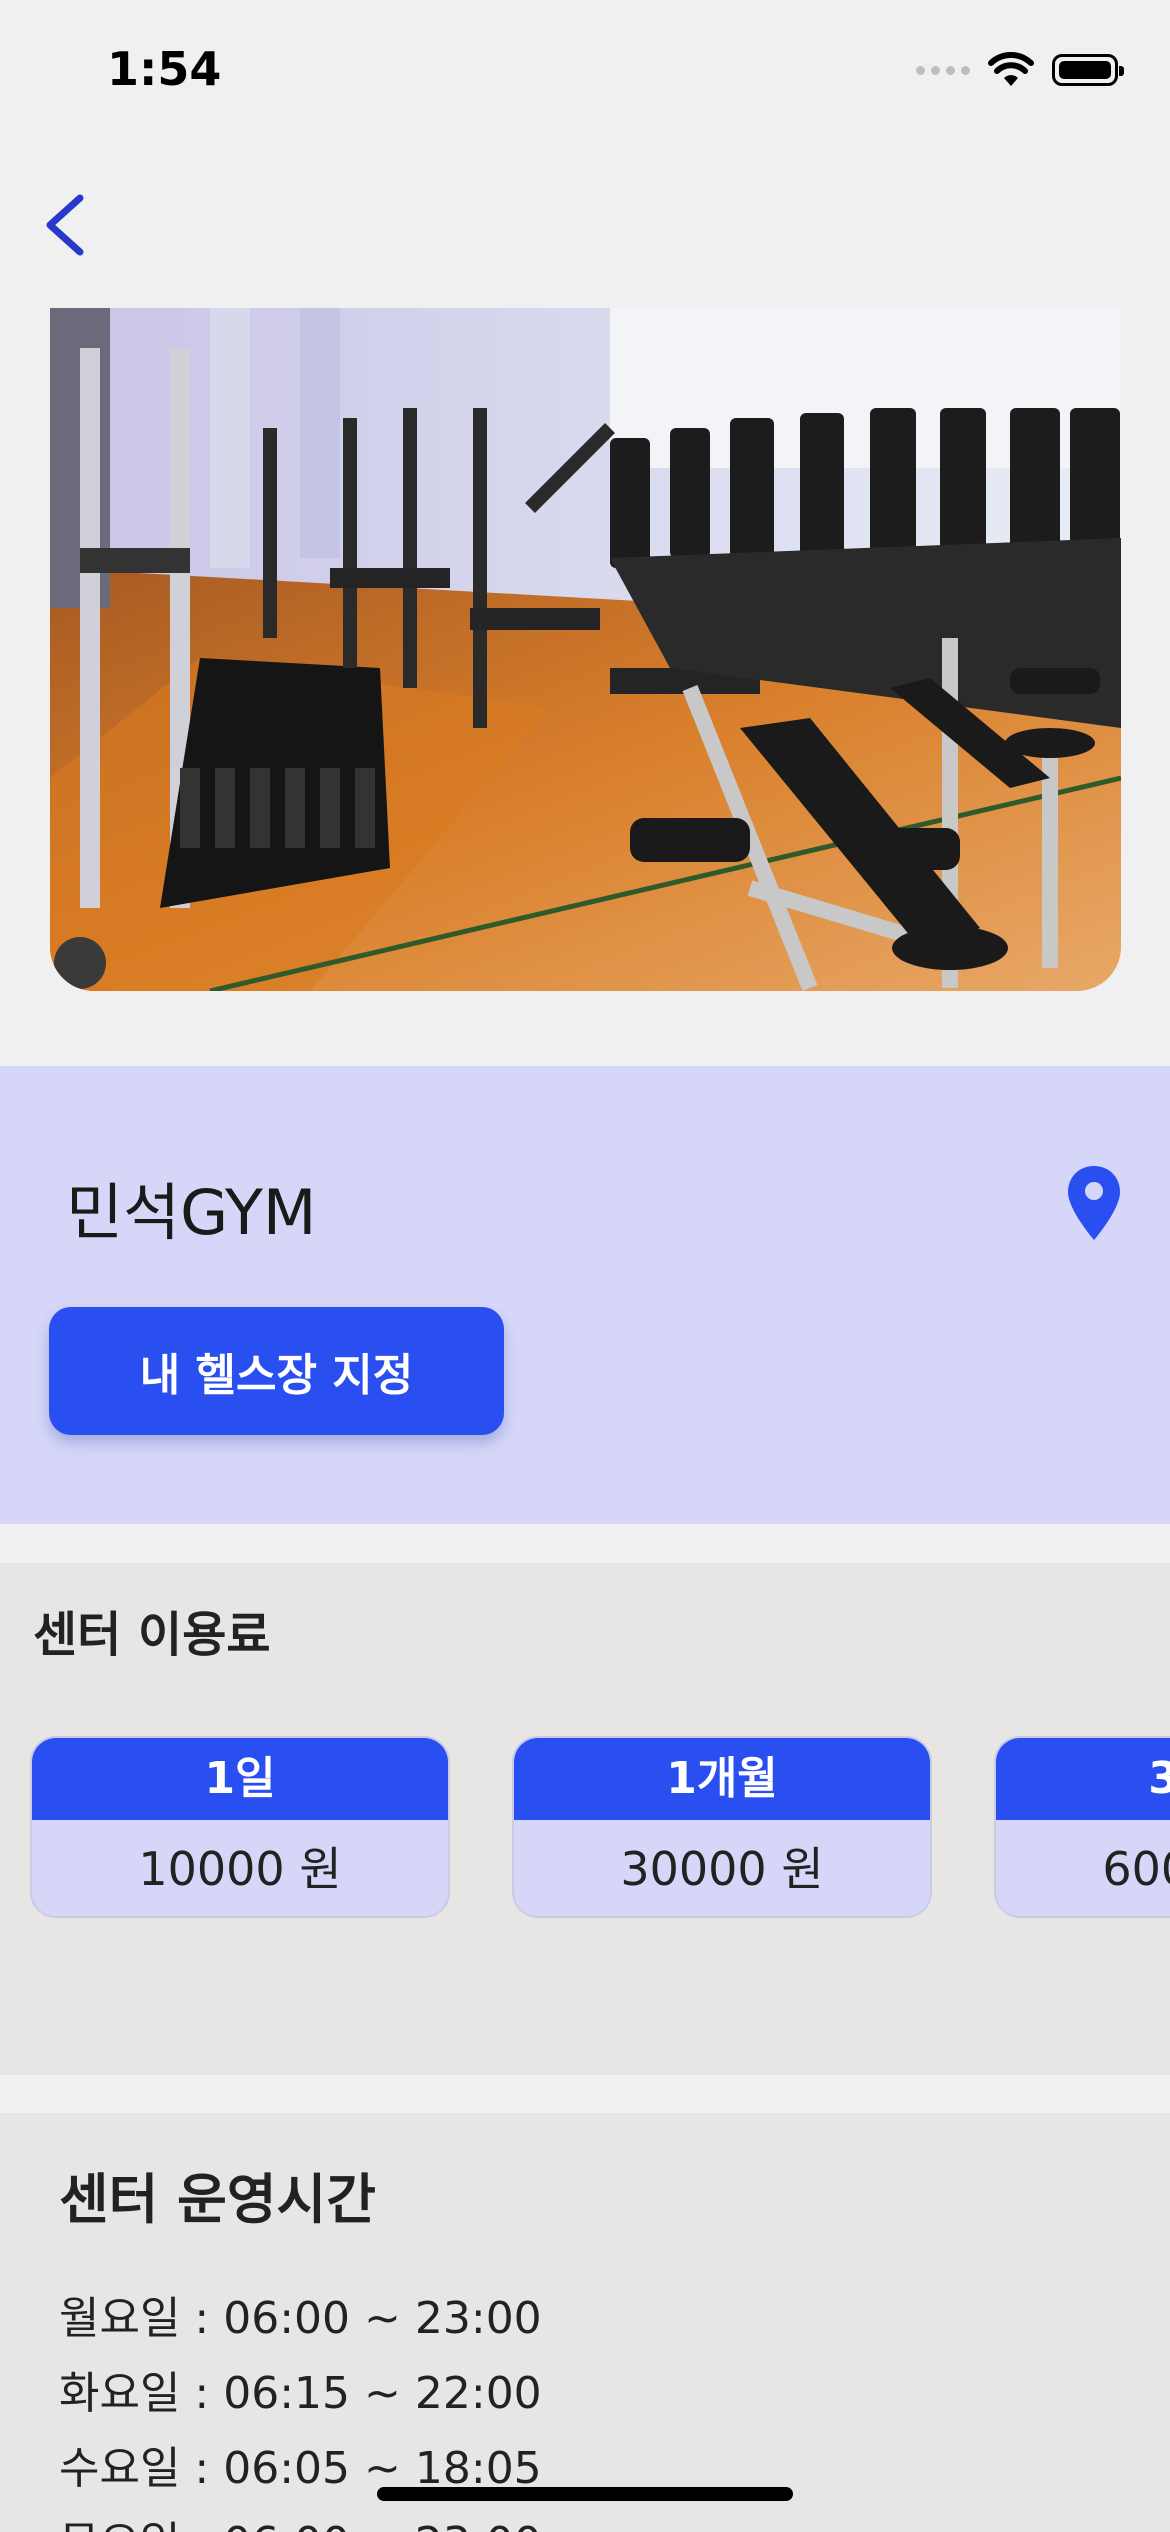  I want to click on home-indicator, so click(585, 2494).